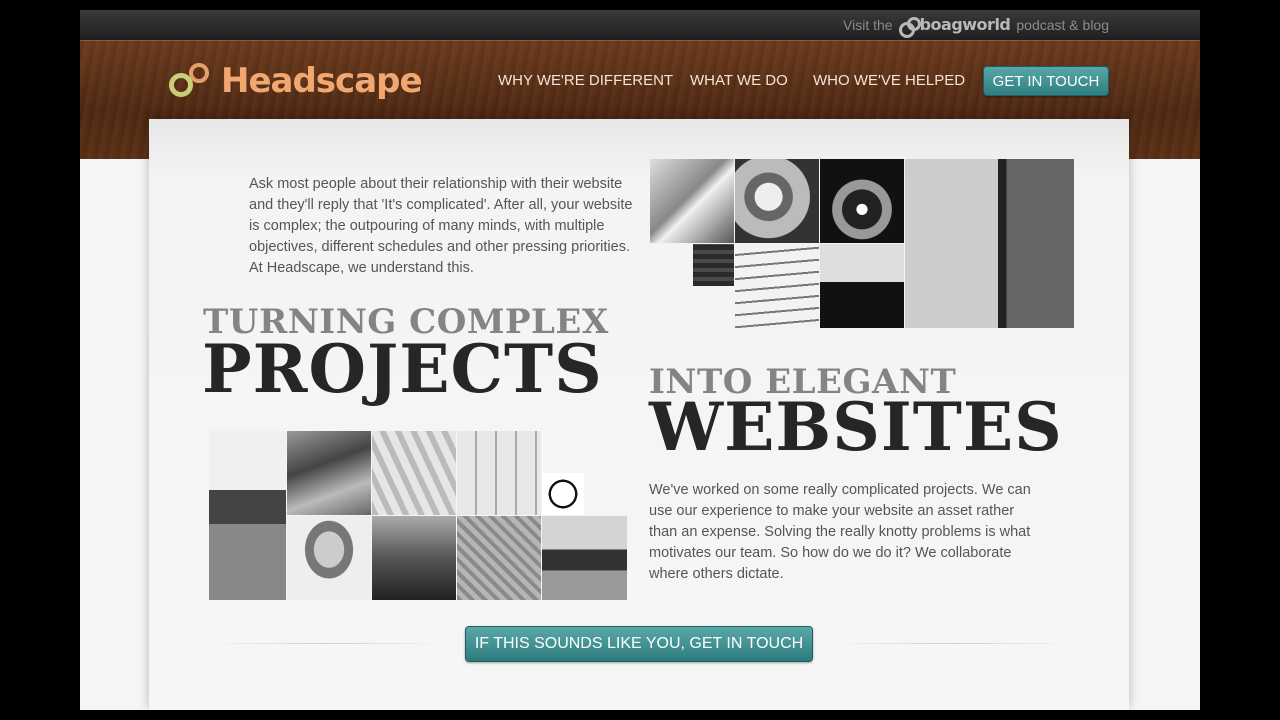  What do you see at coordinates (1062, 24) in the screenshot?
I see `visit-suffix: podcast & blog` at bounding box center [1062, 24].